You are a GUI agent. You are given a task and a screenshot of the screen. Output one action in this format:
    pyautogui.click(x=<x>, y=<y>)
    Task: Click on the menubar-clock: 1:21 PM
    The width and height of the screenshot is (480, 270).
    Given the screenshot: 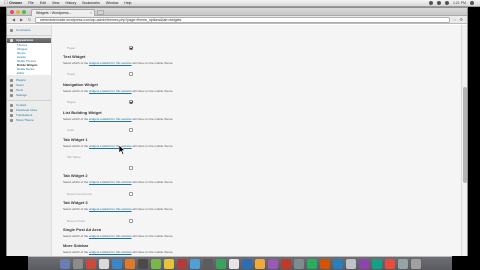 What is the action you would take?
    pyautogui.click(x=459, y=3)
    